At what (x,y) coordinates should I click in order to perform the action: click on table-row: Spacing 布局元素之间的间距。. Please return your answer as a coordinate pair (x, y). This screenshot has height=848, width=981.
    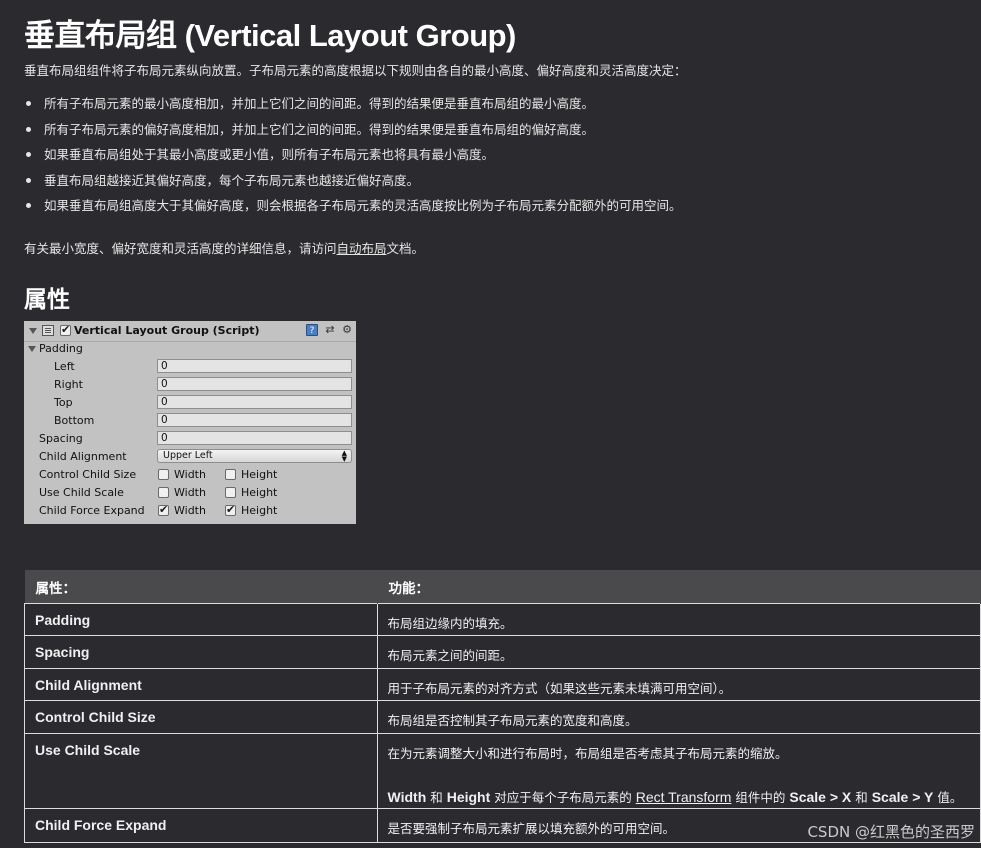
    Looking at the image, I should click on (502, 652).